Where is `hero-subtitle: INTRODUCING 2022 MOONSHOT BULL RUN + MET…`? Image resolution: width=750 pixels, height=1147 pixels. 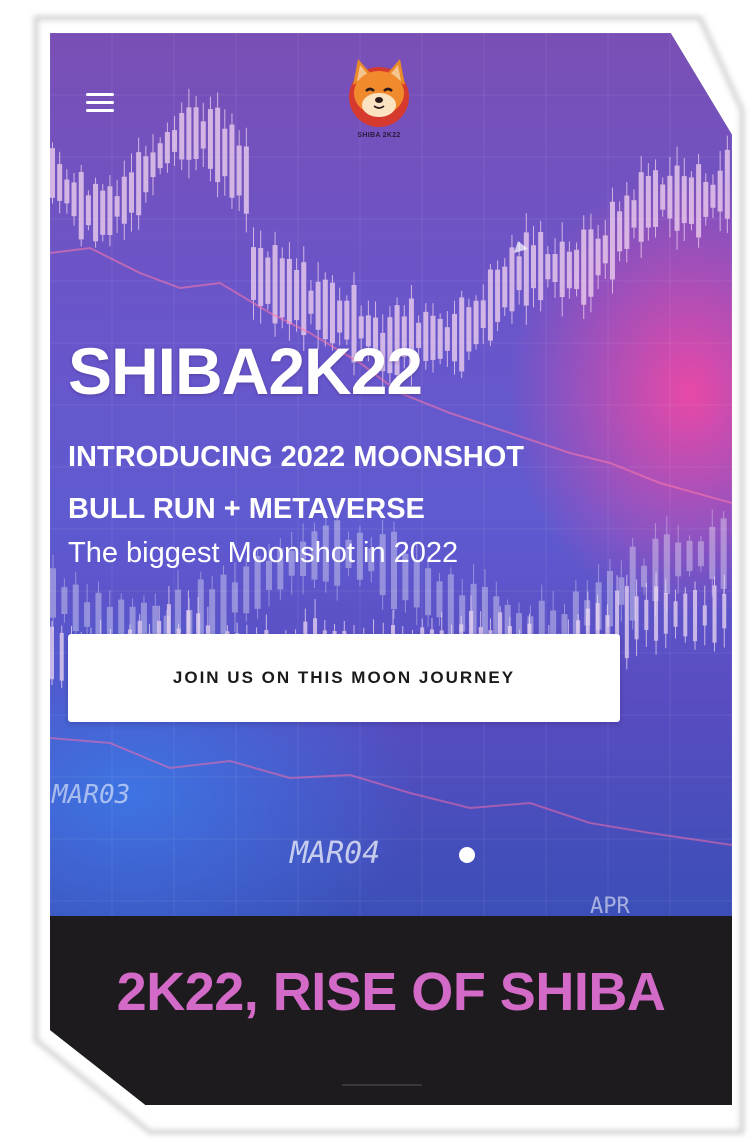 hero-subtitle: INTRODUCING 2022 MOONSHOT BULL RUN + MET… is located at coordinates (368, 483).